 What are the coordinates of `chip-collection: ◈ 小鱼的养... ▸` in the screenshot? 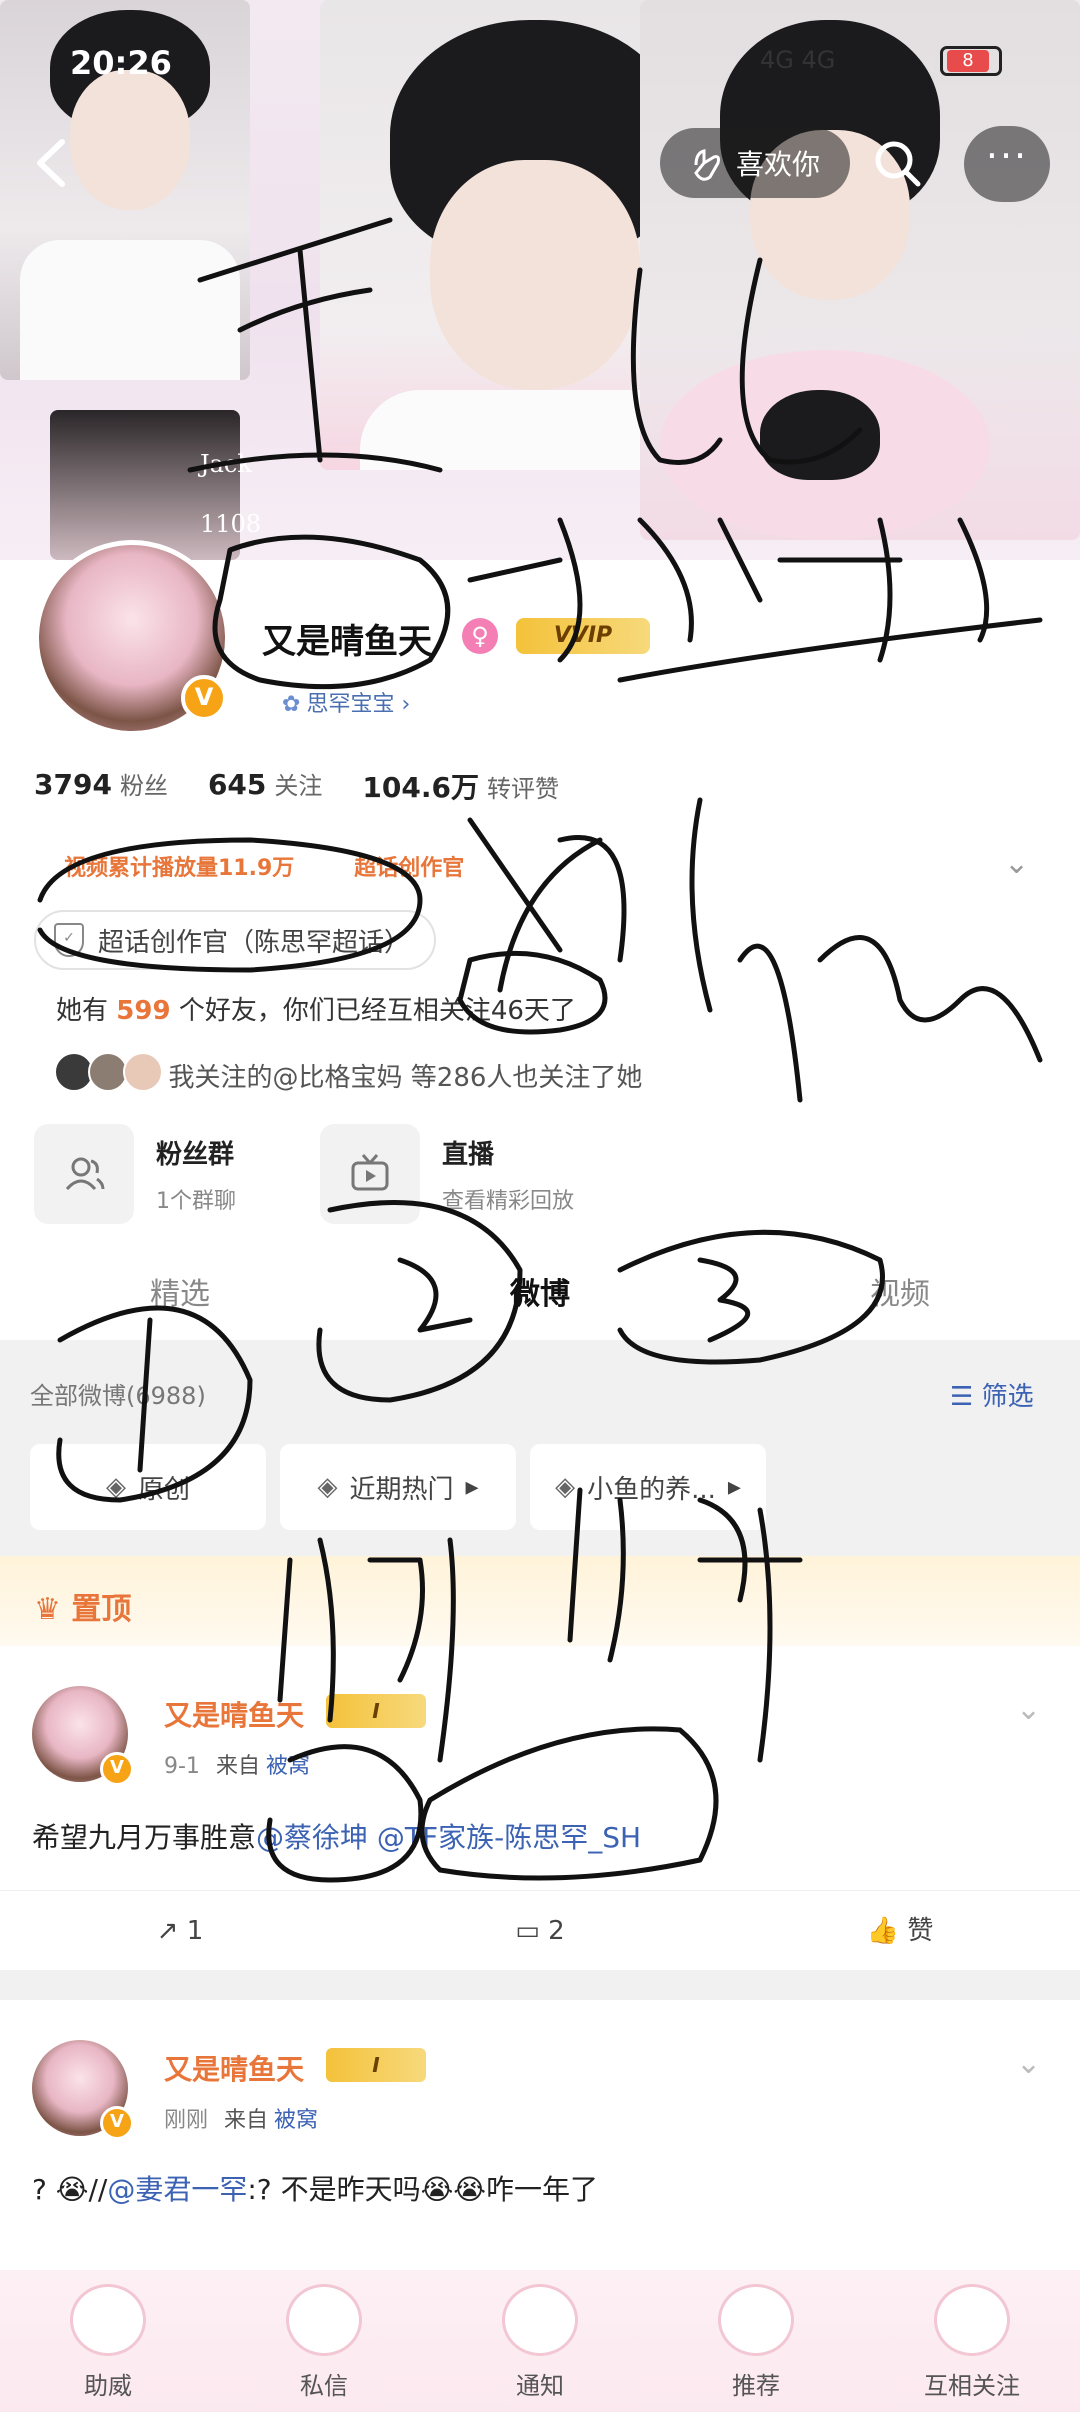 It's located at (648, 1487).